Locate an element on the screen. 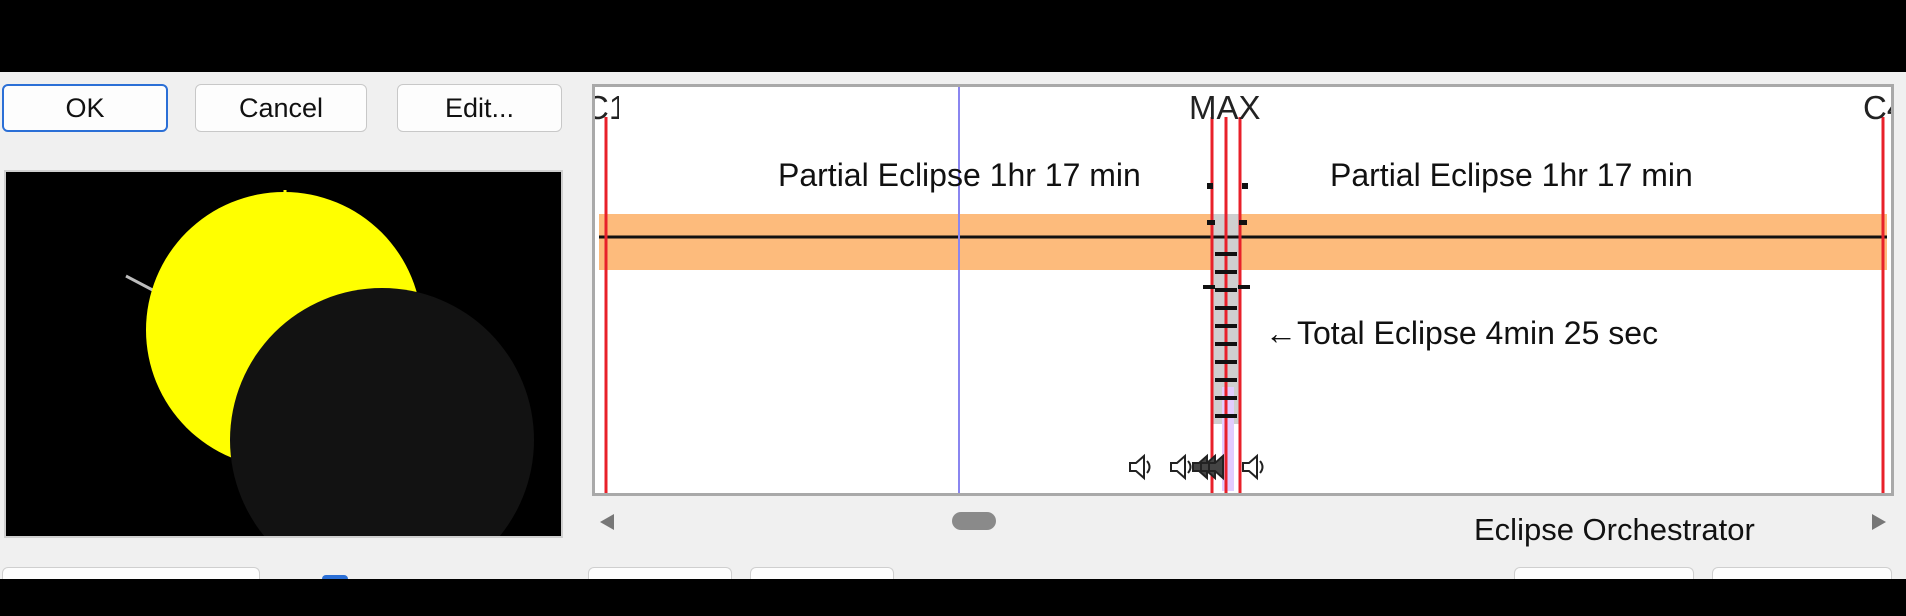 The width and height of the screenshot is (1906, 616). speaker-cluster-icon is located at coordinates (1208, 467).